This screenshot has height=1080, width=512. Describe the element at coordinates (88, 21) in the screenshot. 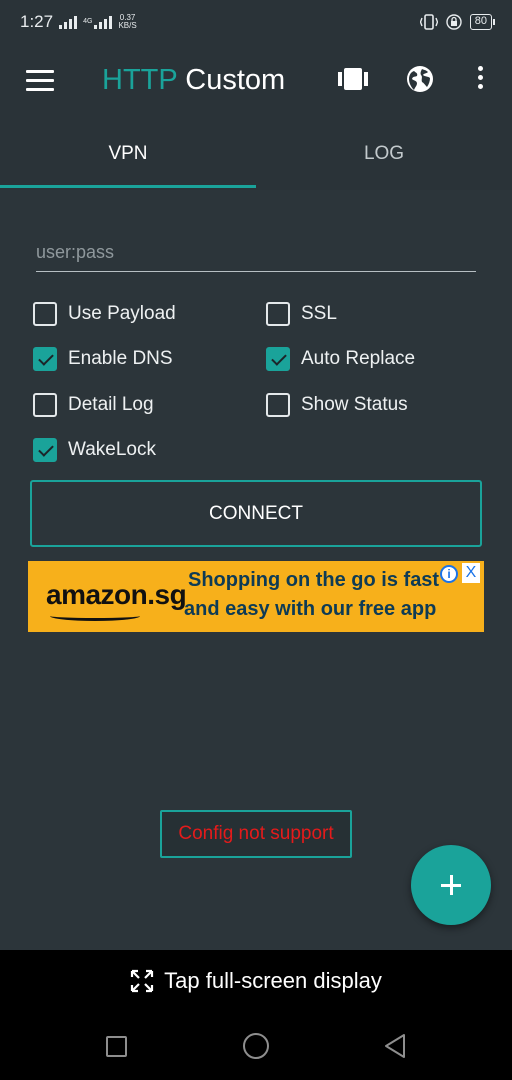

I see `network-type: 4G` at that location.